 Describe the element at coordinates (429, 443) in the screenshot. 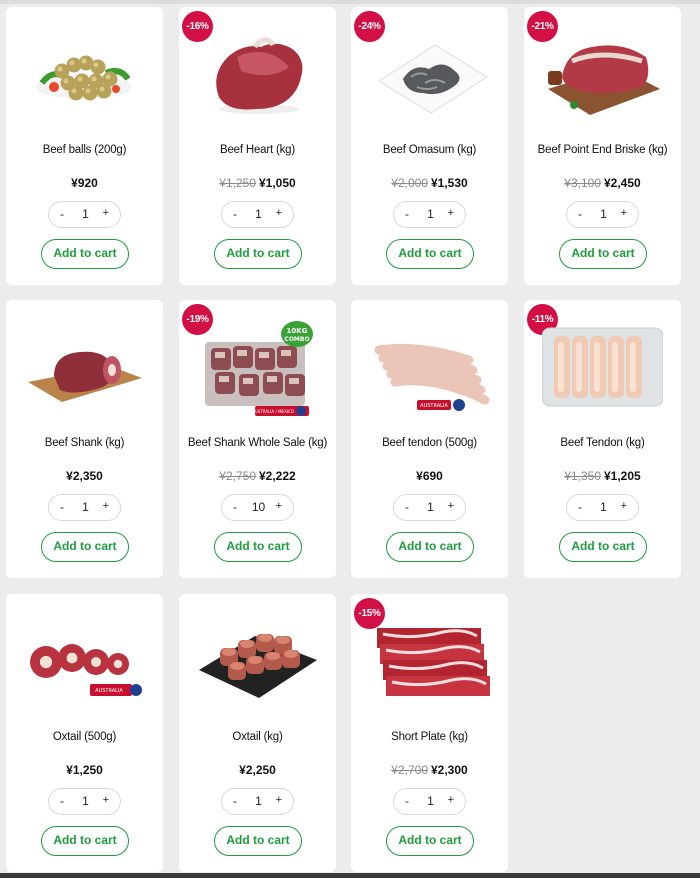

I see `product-name: Beef tendon (500g)` at that location.